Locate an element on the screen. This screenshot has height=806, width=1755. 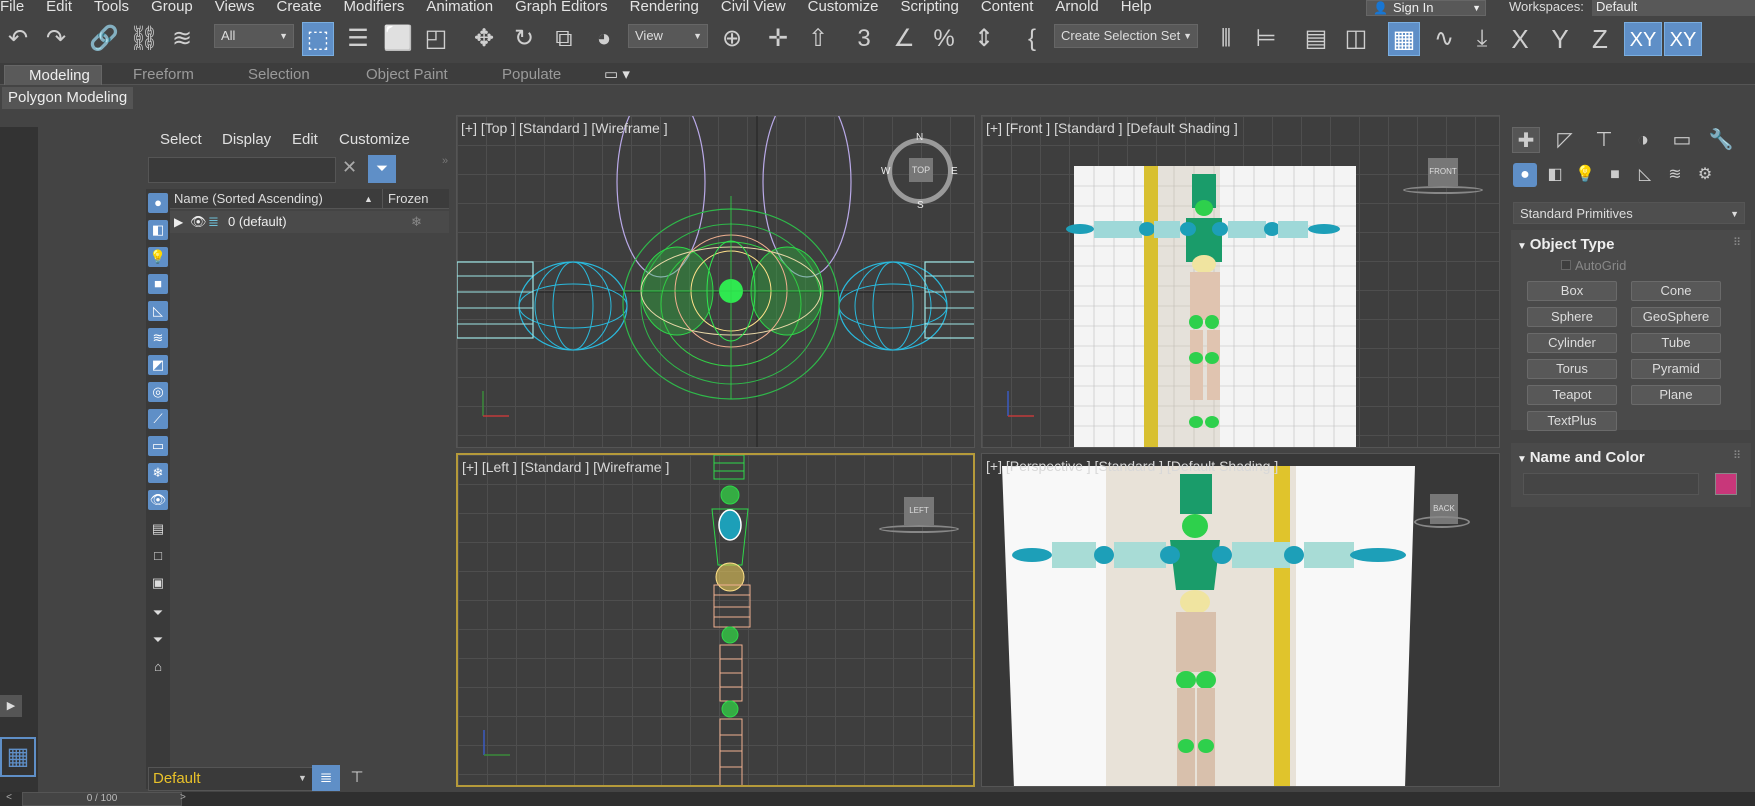
object-color-swatch is located at coordinates (1726, 484).